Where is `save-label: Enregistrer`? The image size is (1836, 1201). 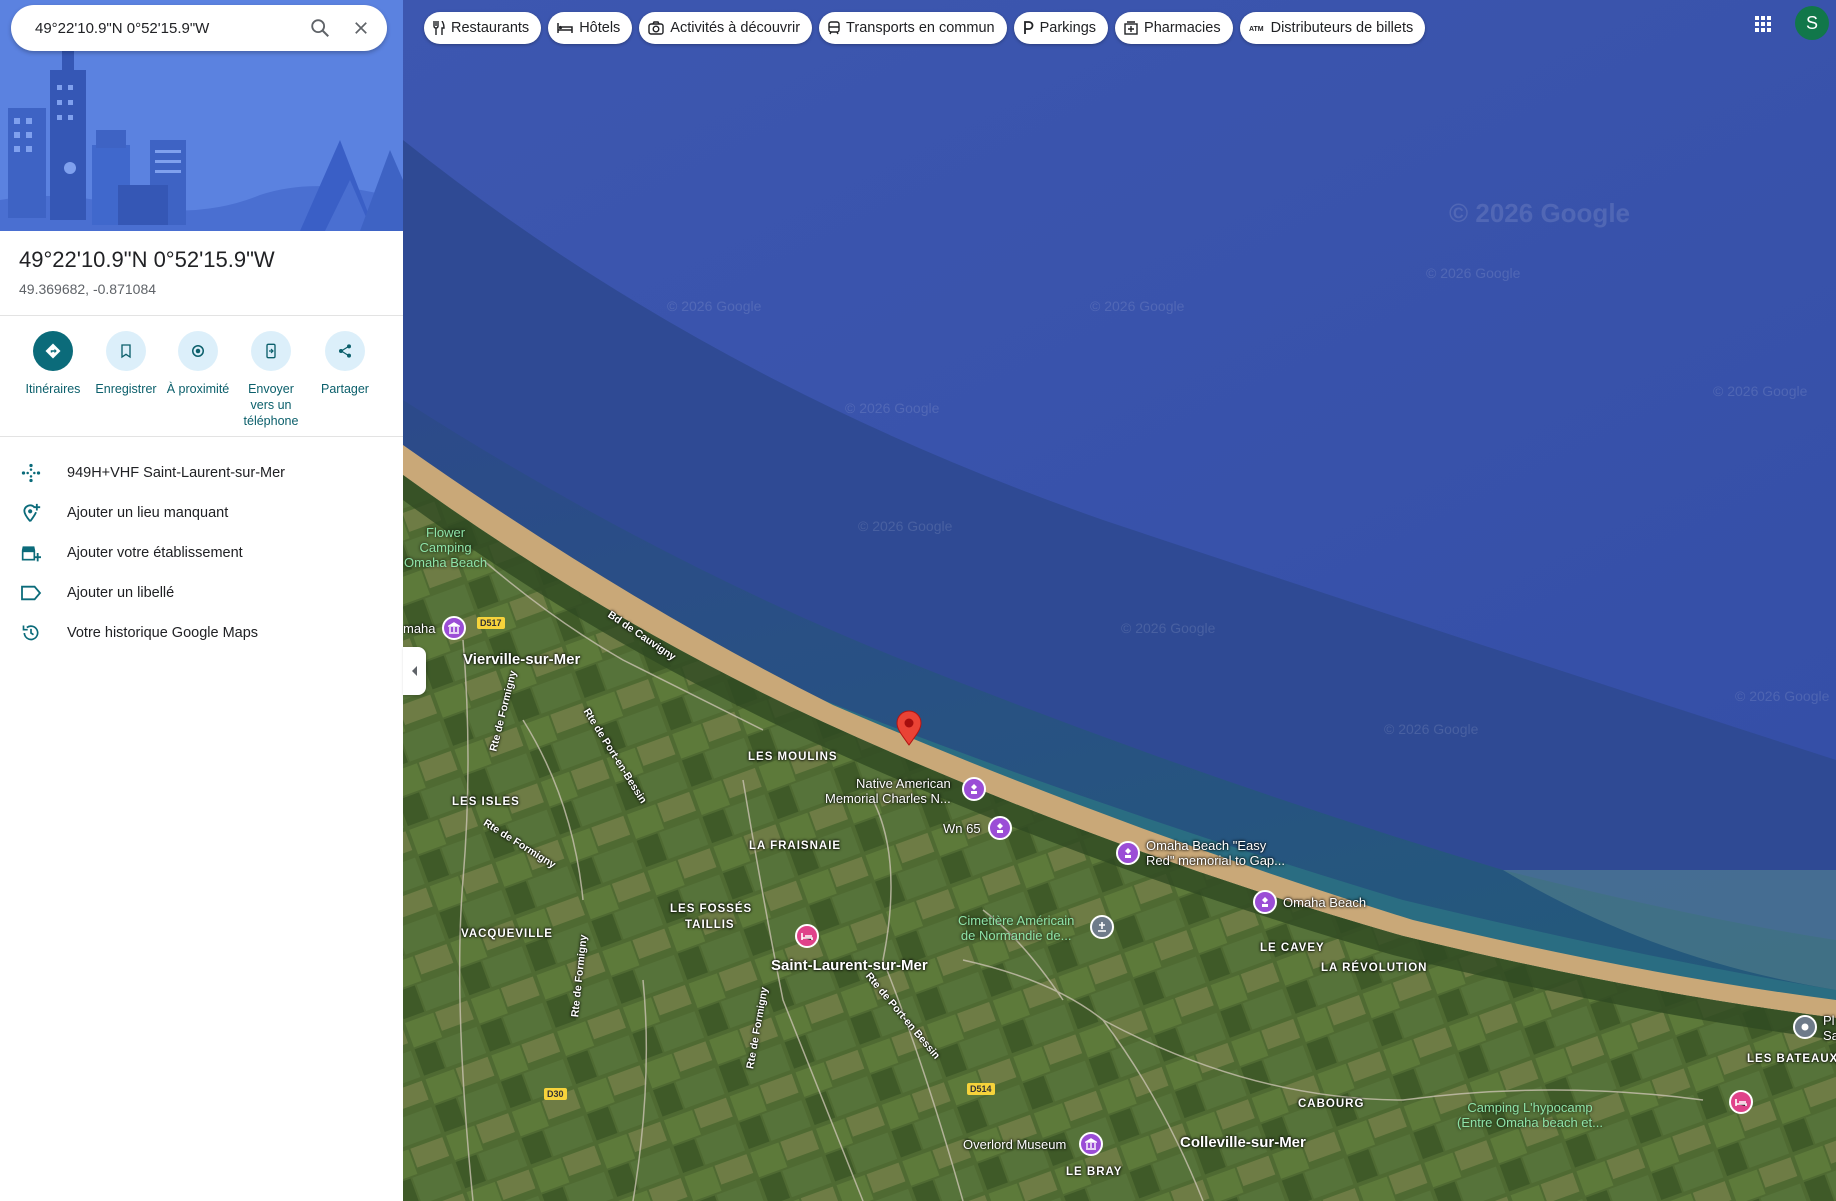 save-label: Enregistrer is located at coordinates (126, 389).